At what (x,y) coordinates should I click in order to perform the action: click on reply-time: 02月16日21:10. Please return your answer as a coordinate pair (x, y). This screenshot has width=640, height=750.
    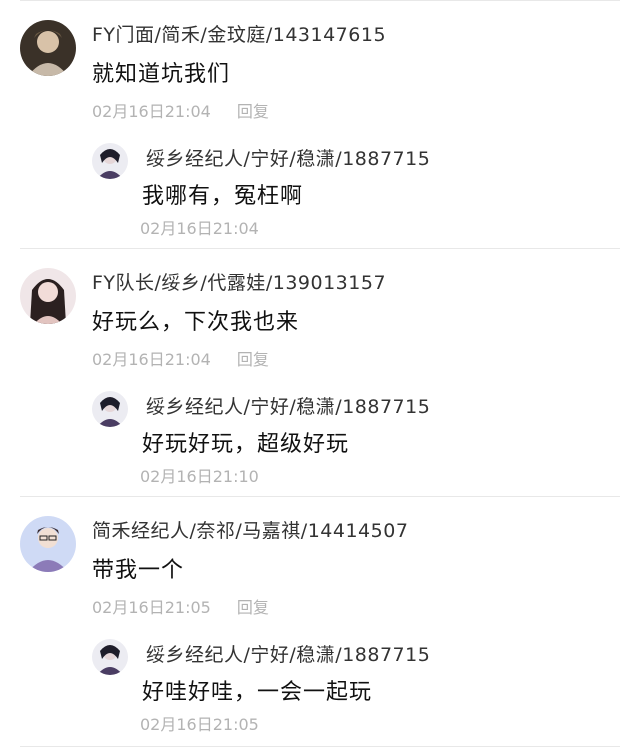
    Looking at the image, I should click on (199, 476).